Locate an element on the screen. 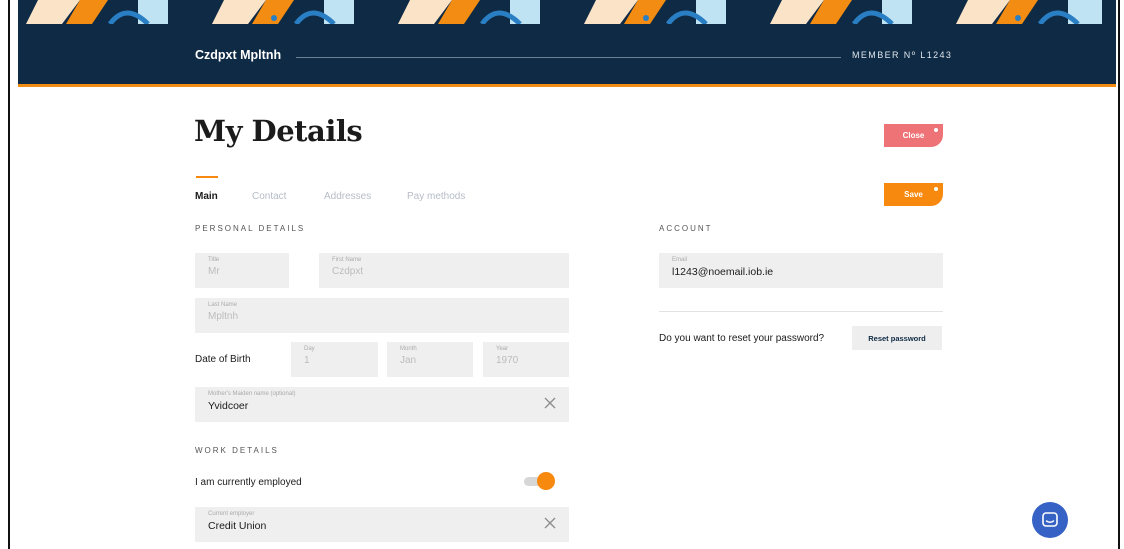 This screenshot has height=549, width=1124. dob-day-field: Day 1 is located at coordinates (334, 359).